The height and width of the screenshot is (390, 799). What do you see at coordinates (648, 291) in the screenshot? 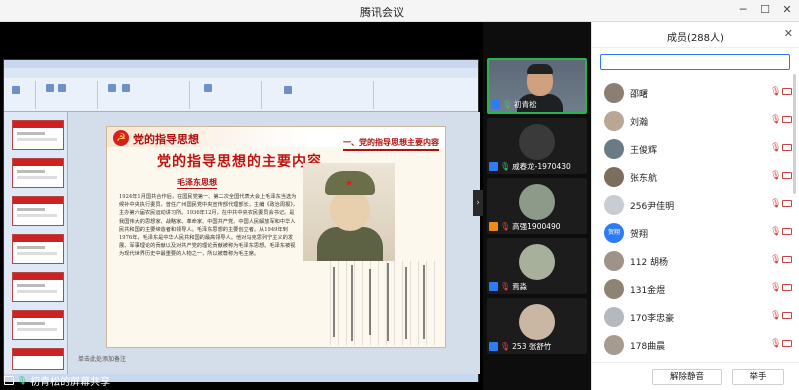
I see `member-name: 131金煜` at bounding box center [648, 291].